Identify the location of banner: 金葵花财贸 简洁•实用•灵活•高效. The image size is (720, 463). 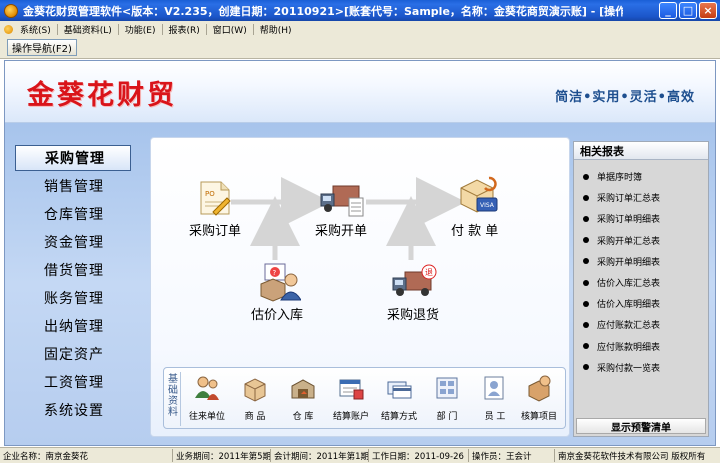
(360, 92).